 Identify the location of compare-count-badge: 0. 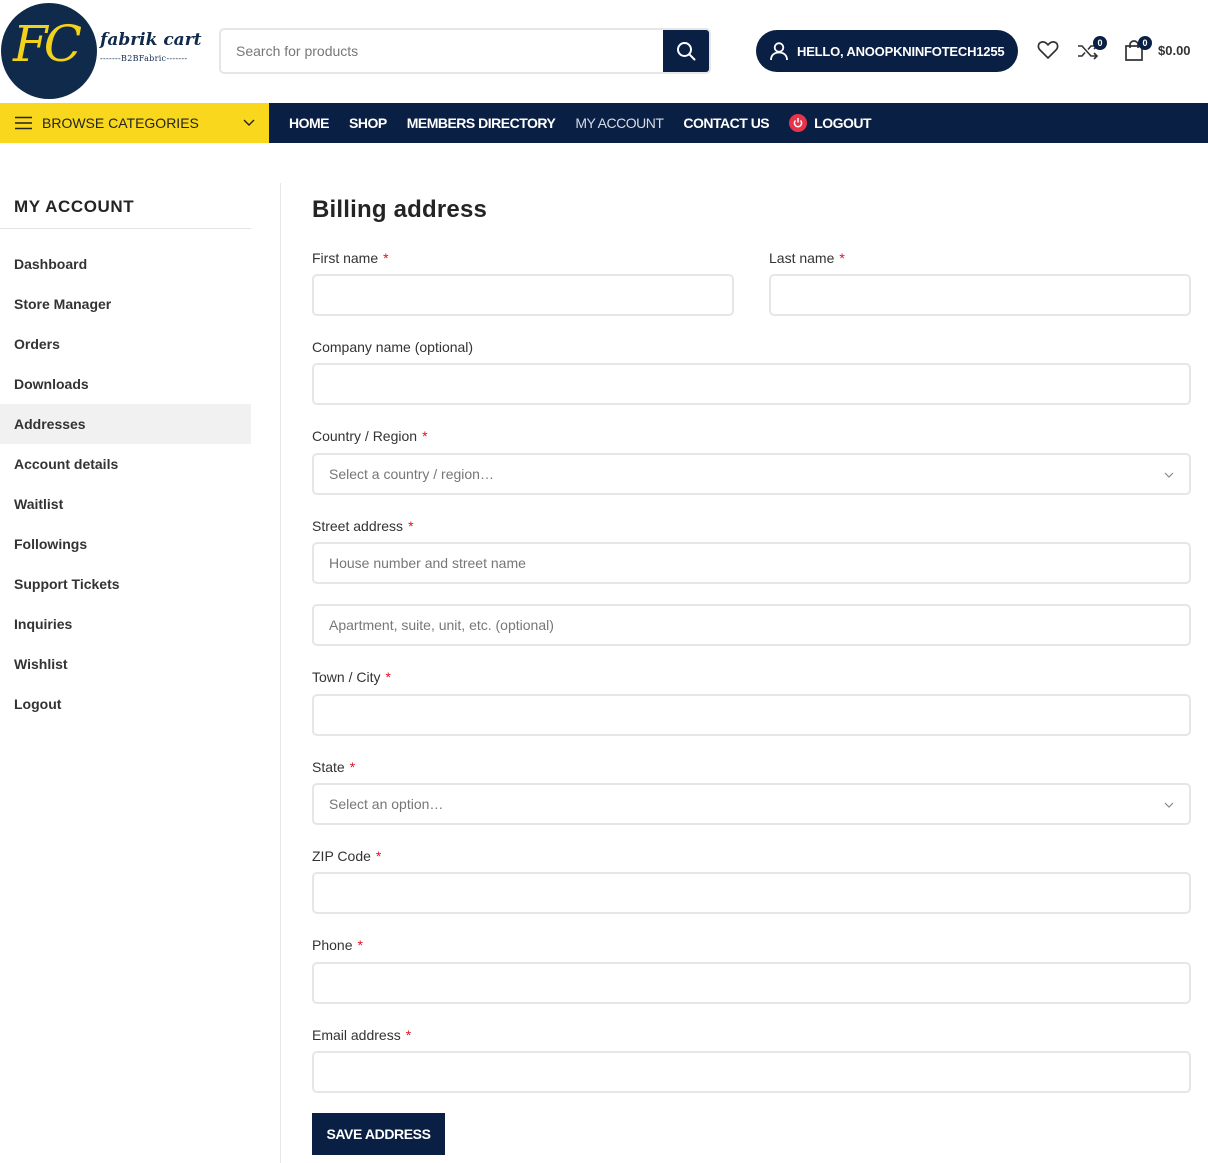
(1100, 43).